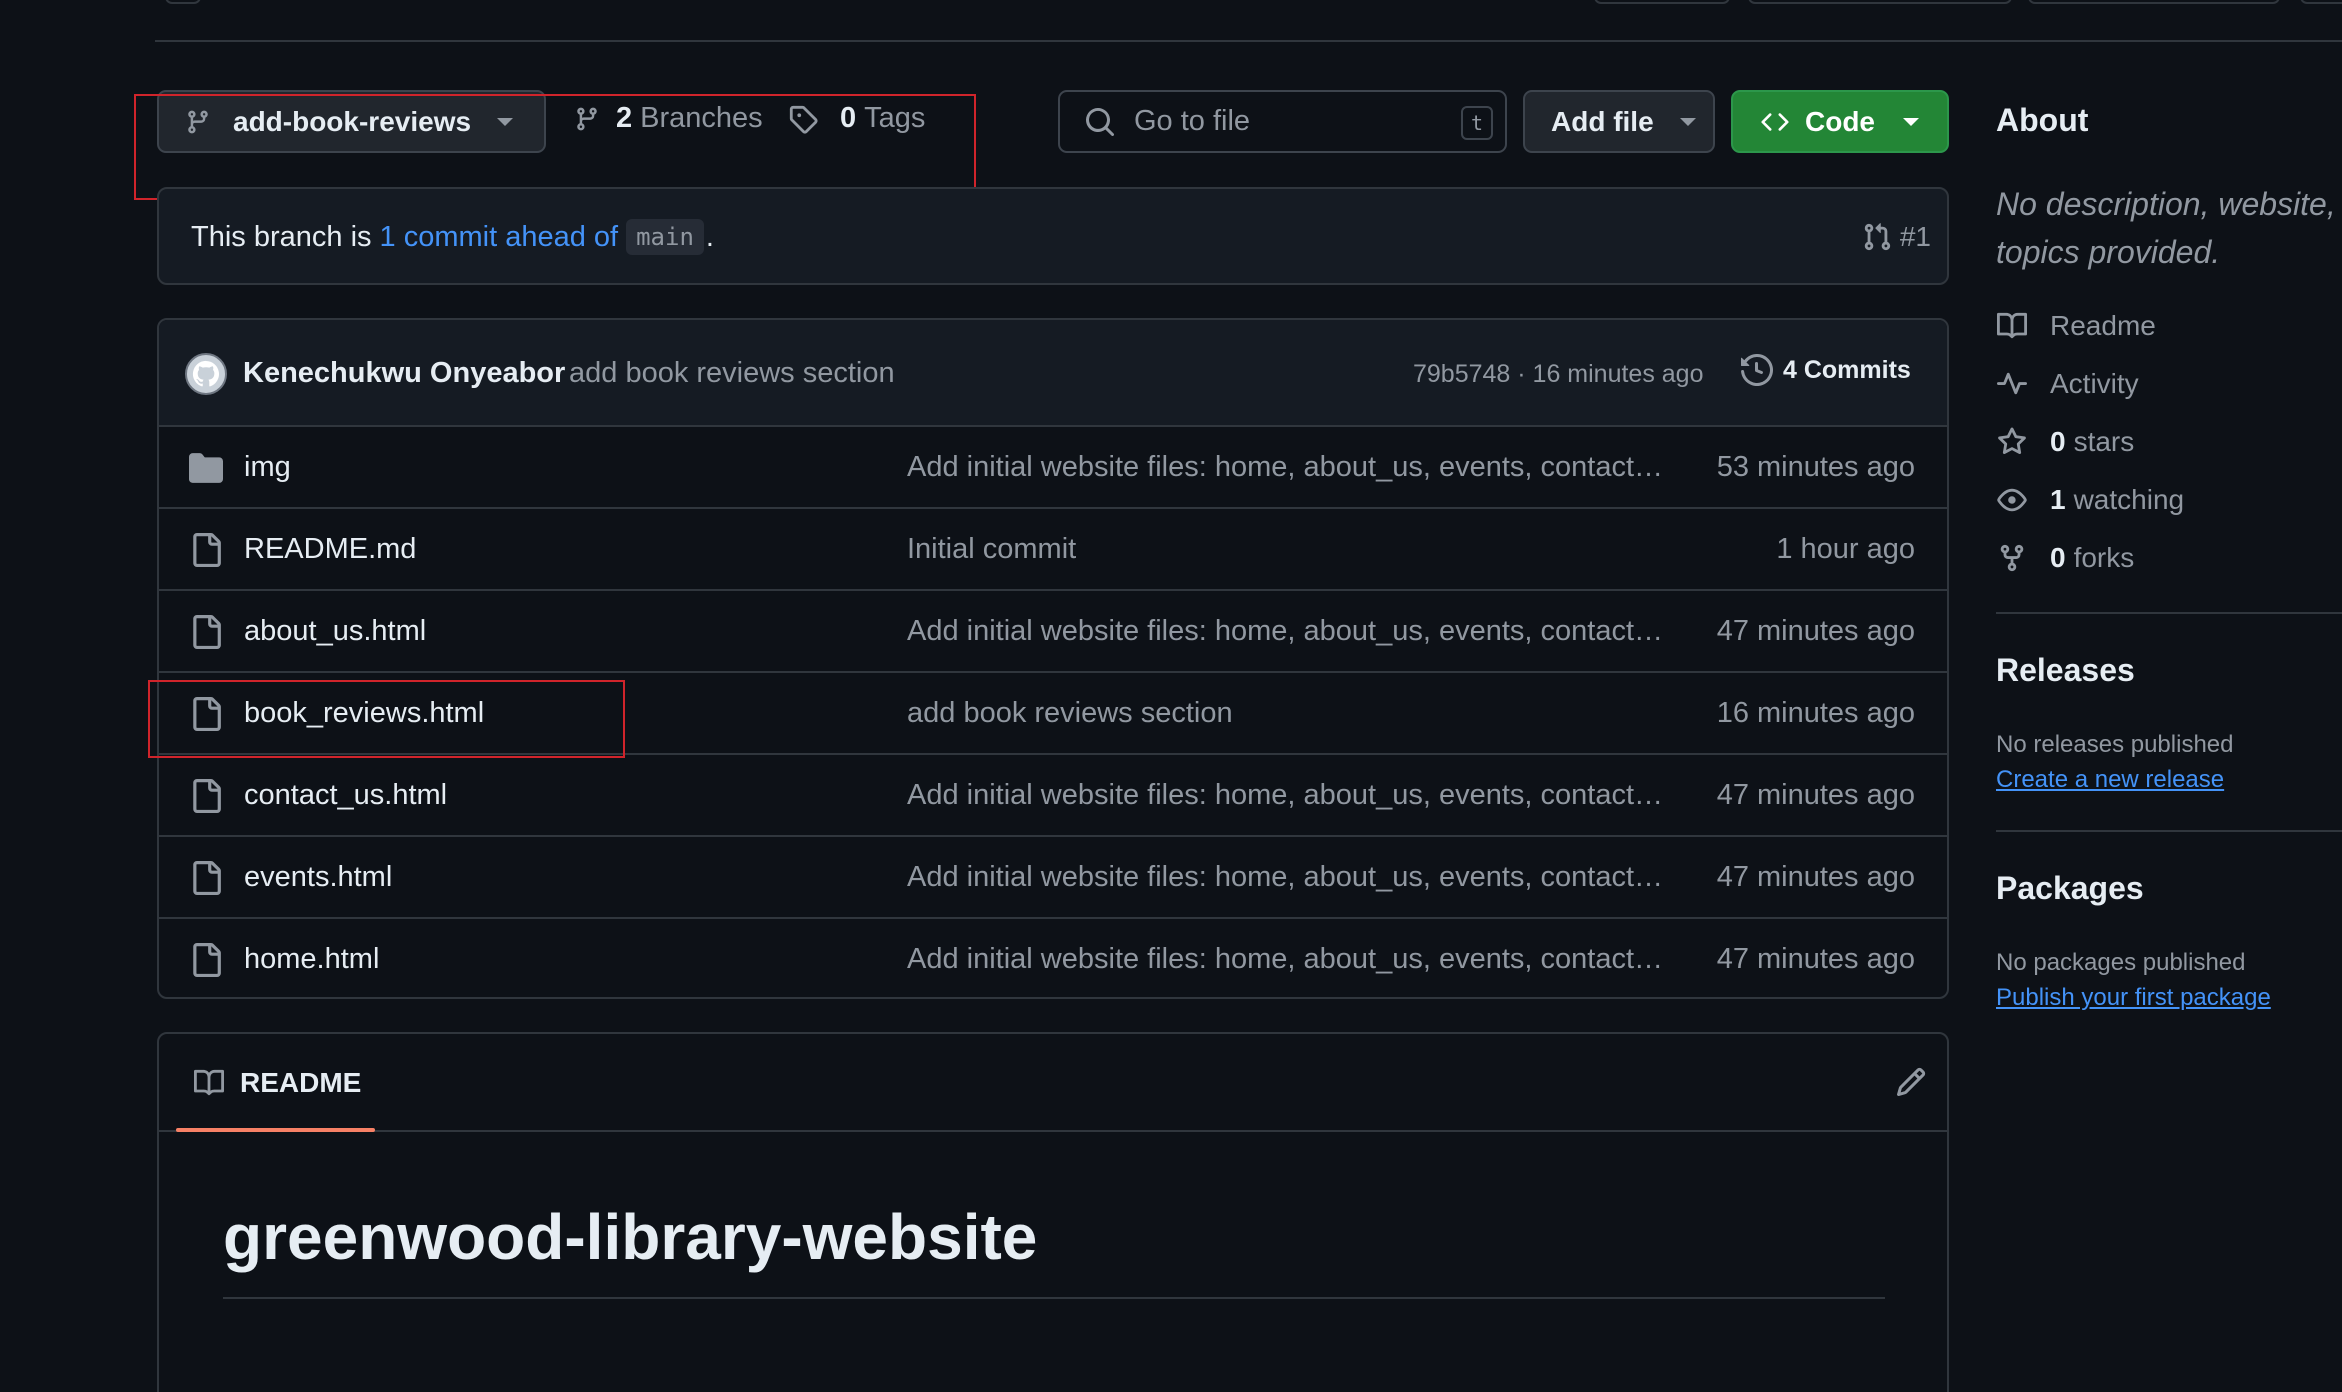 The height and width of the screenshot is (1392, 2342). I want to click on shortcut-key-badge: t, so click(1477, 123).